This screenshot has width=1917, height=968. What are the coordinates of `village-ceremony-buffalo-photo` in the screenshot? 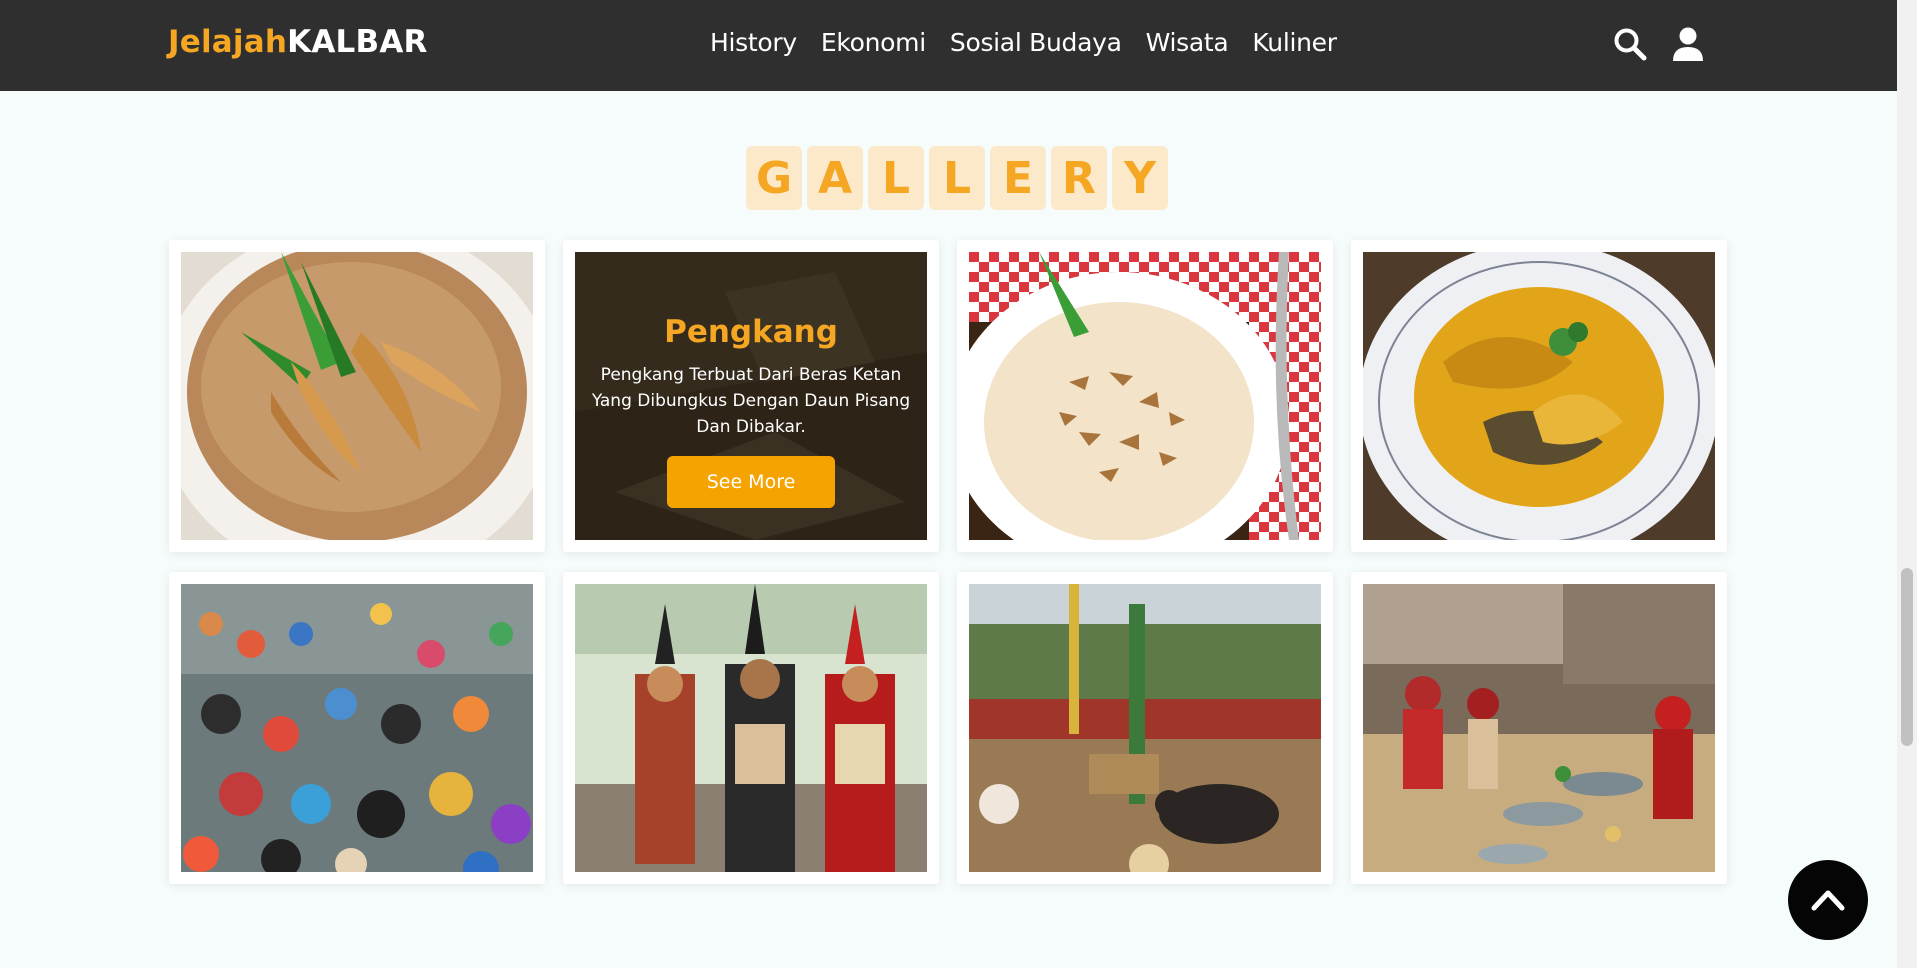 It's located at (1145, 728).